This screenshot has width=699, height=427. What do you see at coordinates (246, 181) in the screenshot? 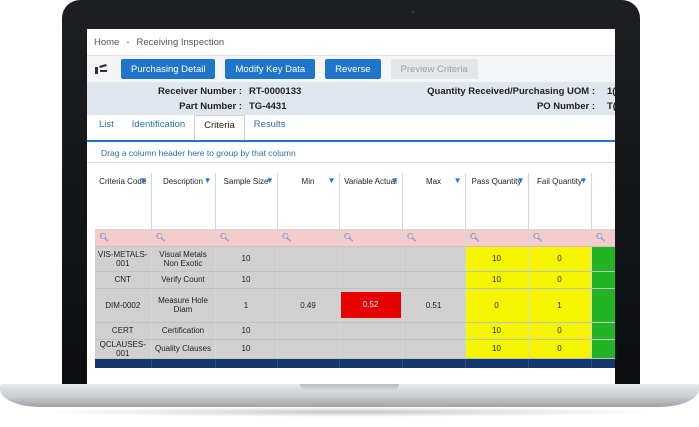
I see `column-label: Sample Size` at bounding box center [246, 181].